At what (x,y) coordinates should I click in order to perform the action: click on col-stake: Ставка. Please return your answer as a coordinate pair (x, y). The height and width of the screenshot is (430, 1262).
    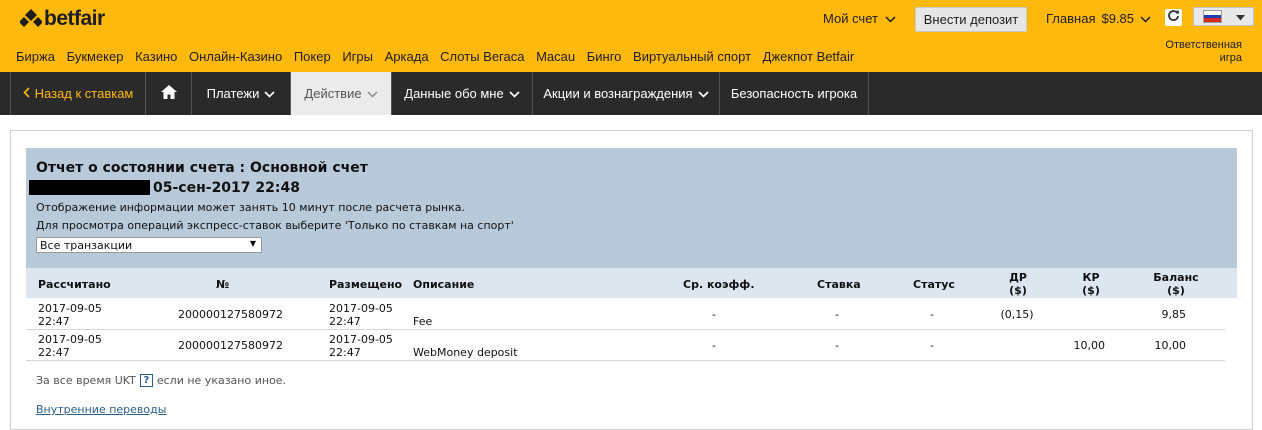
    Looking at the image, I should click on (839, 284).